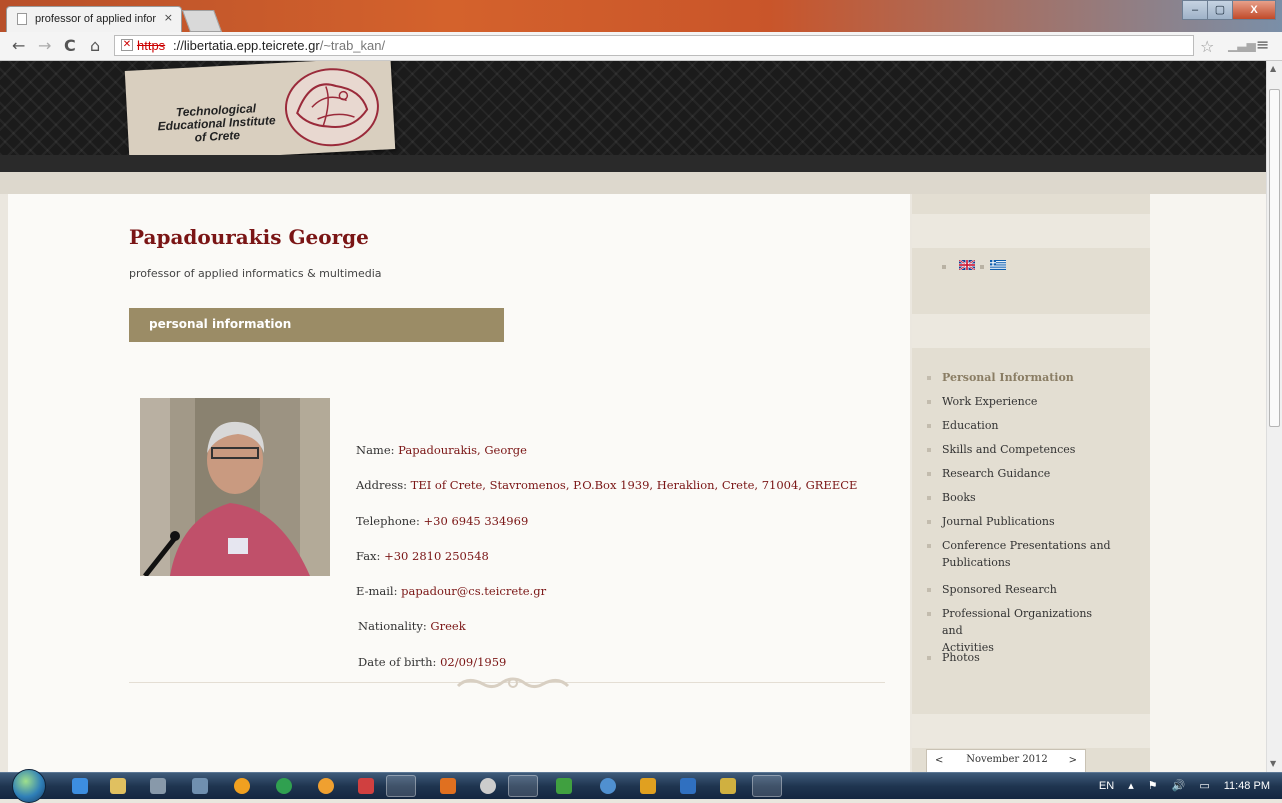 This screenshot has height=803, width=1282. I want to click on field-email: E-mail: papadour@cs.teicrete.gr, so click(451, 591).